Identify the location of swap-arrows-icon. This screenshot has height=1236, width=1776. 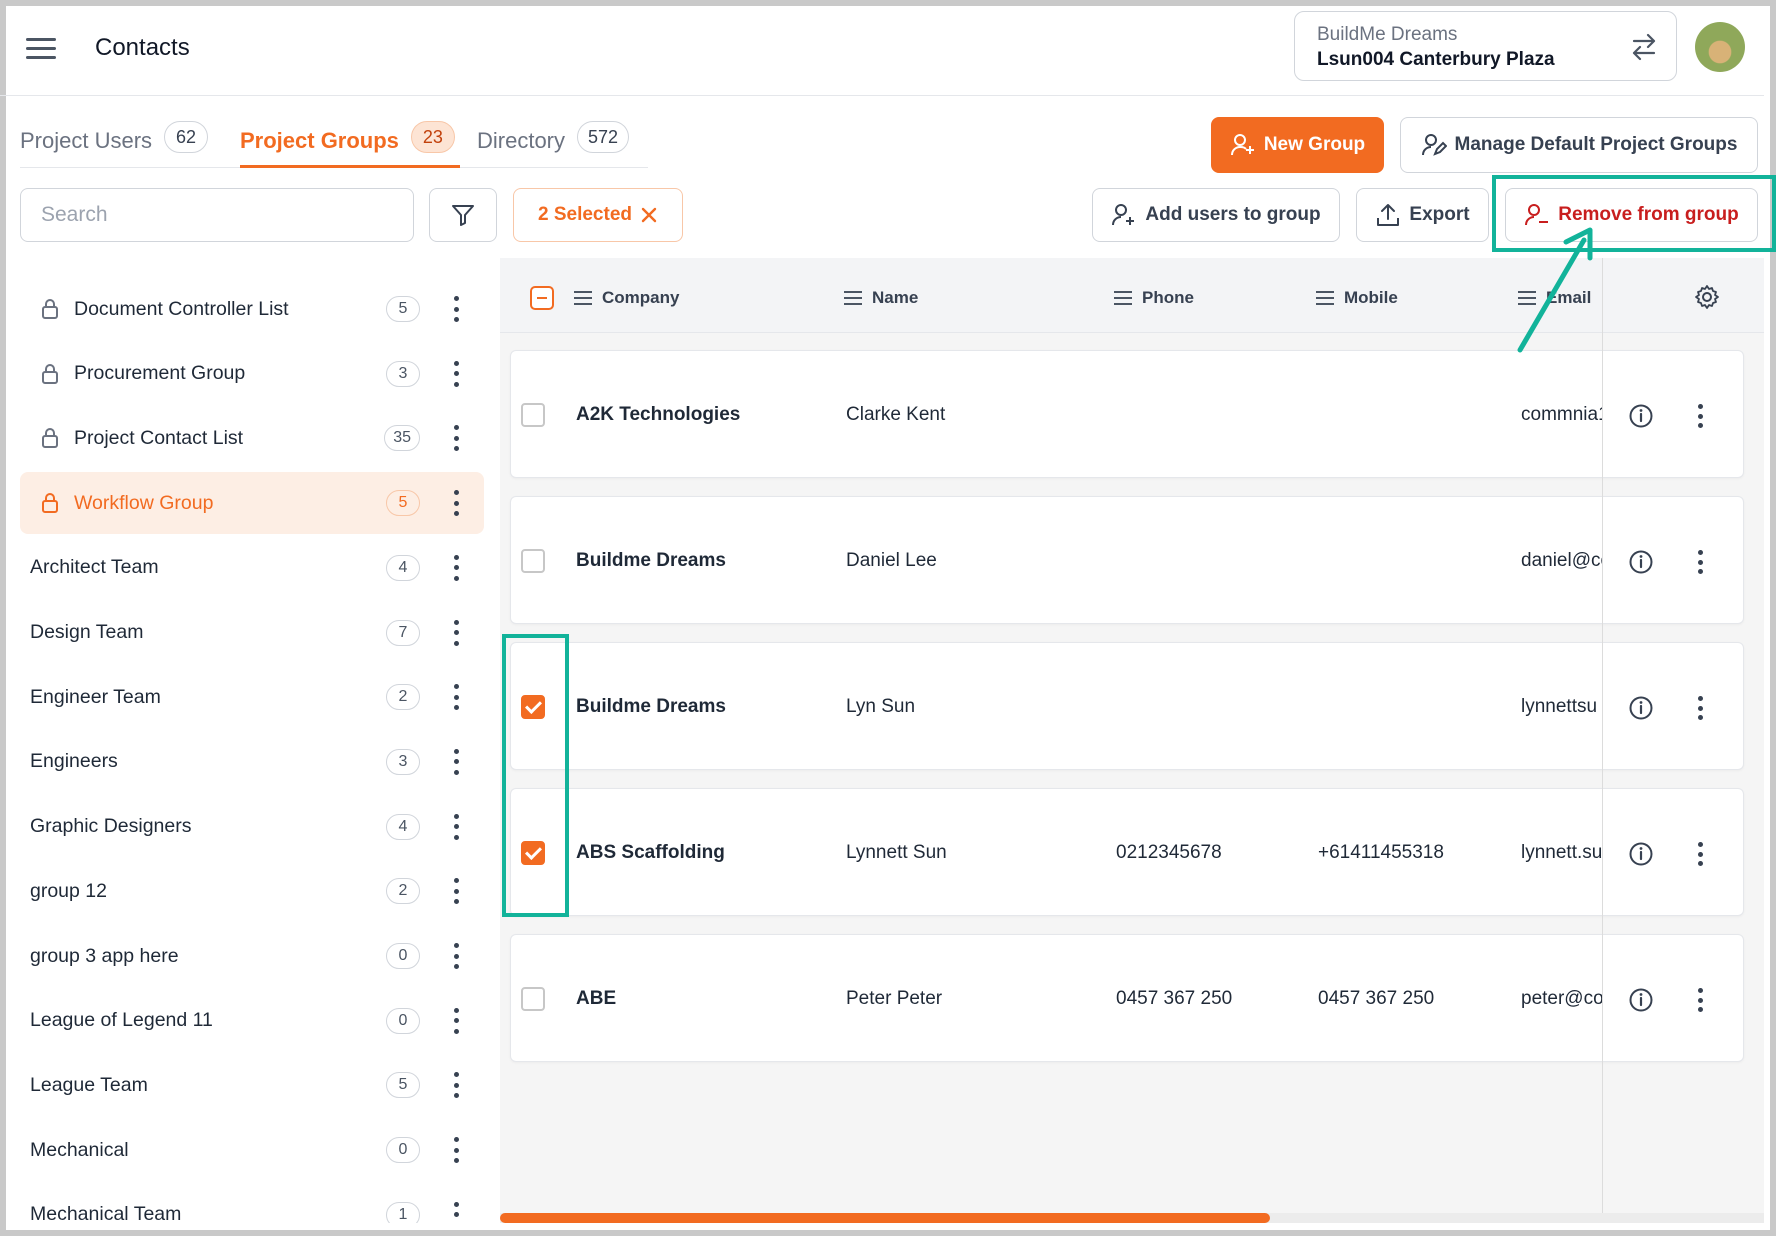
(1644, 47).